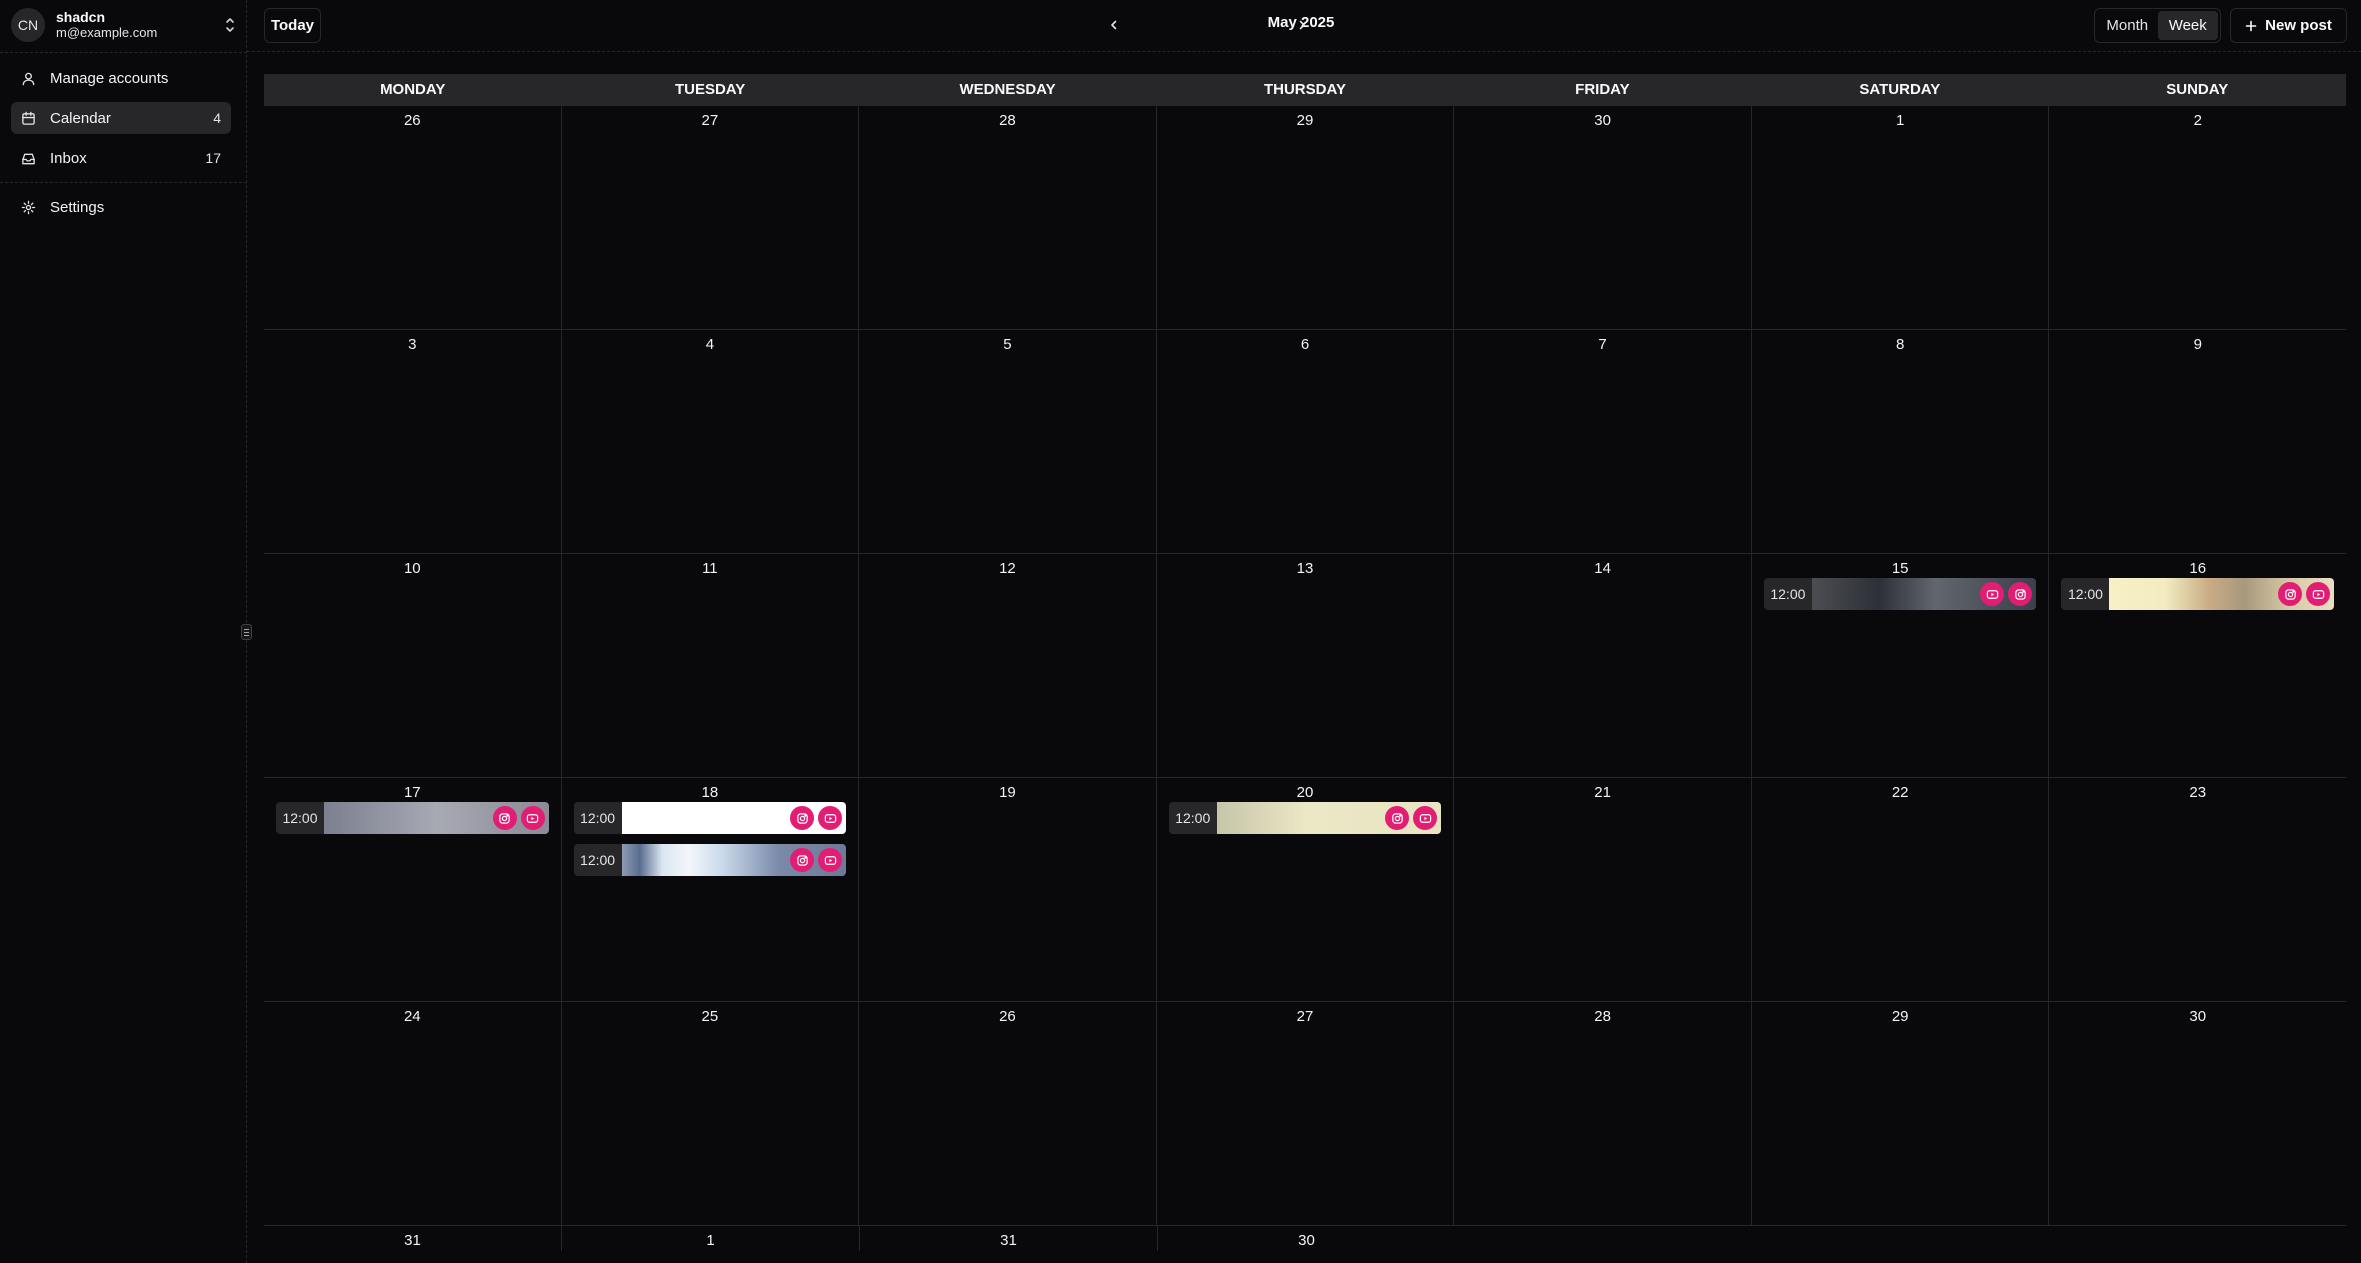 The height and width of the screenshot is (1263, 2361). I want to click on new-post-button: New post, so click(2288, 25).